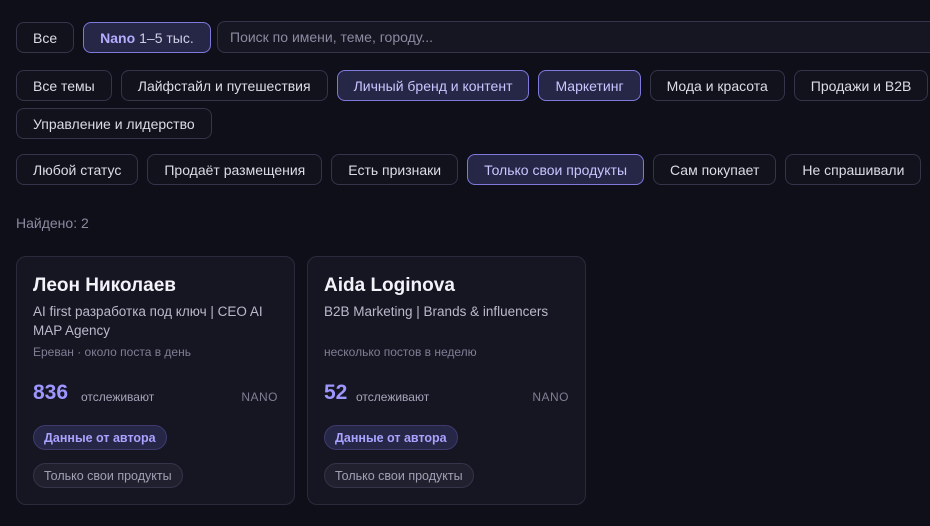 This screenshot has width=930, height=526. I want to click on topic-filter-row-2: Управление и лидерство, so click(114, 123).